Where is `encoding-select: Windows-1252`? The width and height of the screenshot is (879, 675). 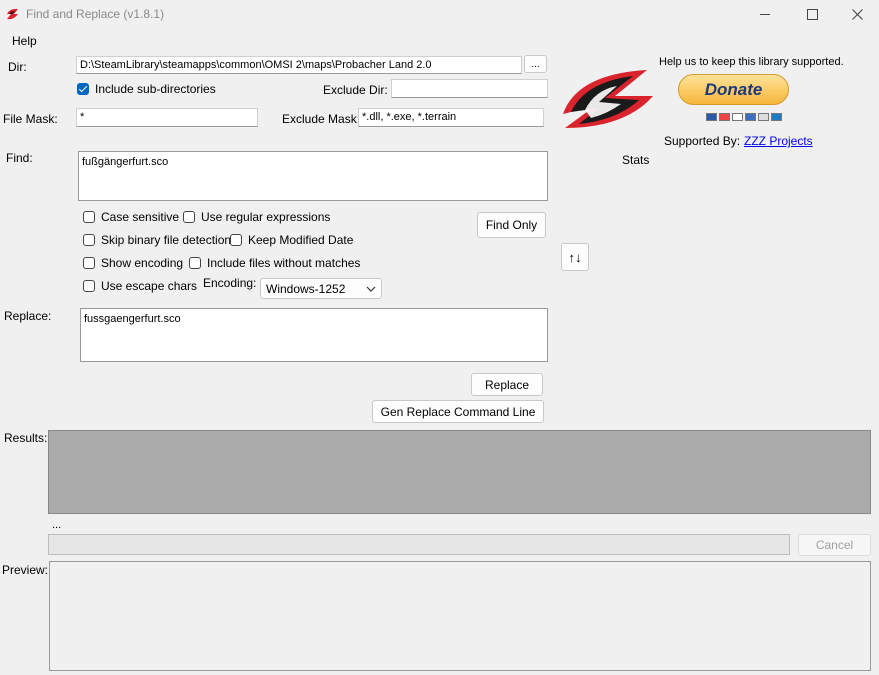 encoding-select: Windows-1252 is located at coordinates (321, 288).